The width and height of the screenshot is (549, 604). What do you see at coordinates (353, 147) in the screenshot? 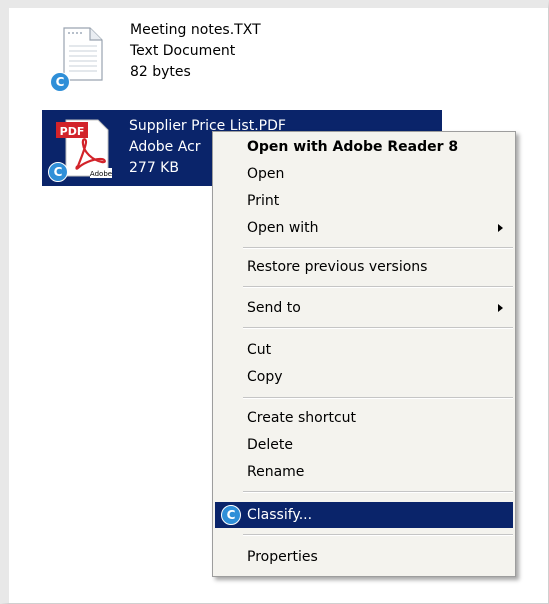
I see `menu-item-label: Open with Adobe Reader 8` at bounding box center [353, 147].